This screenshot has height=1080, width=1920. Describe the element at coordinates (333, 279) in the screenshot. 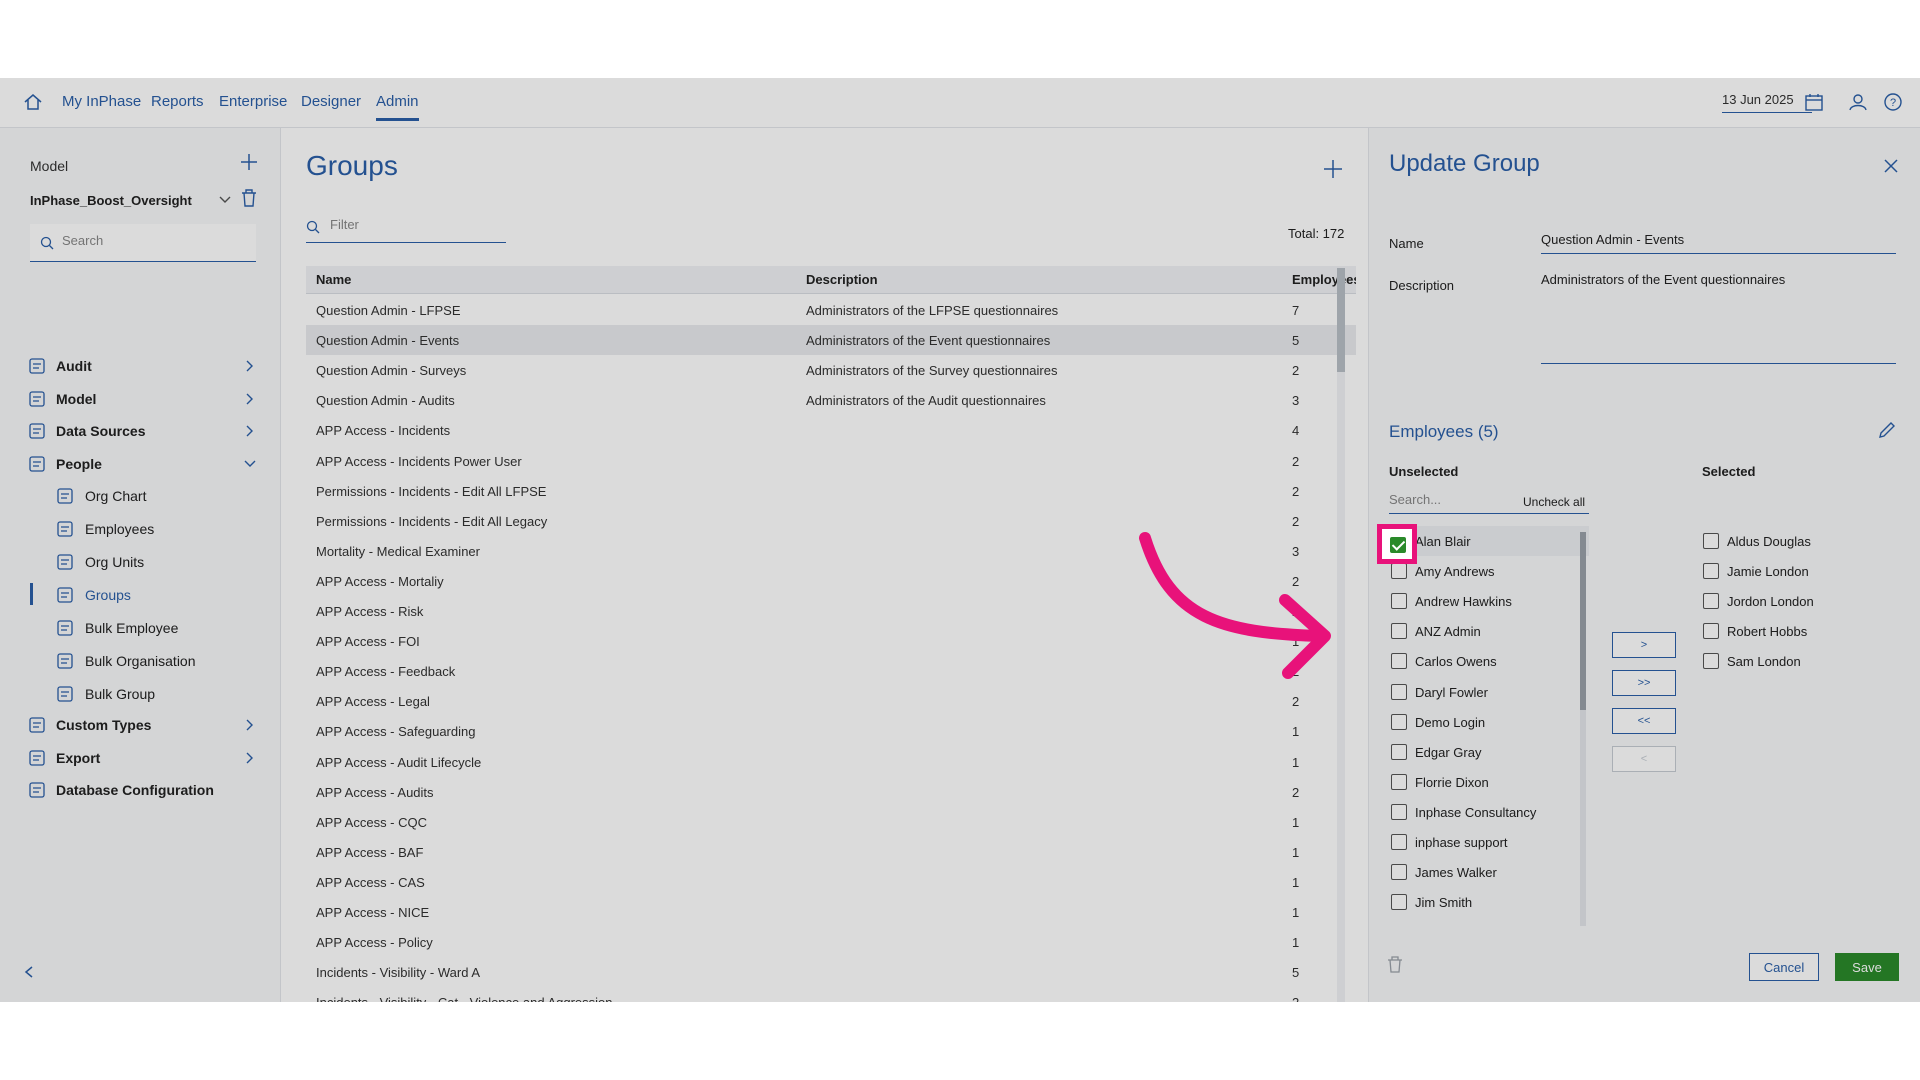

I see `column-header-name: Name` at that location.